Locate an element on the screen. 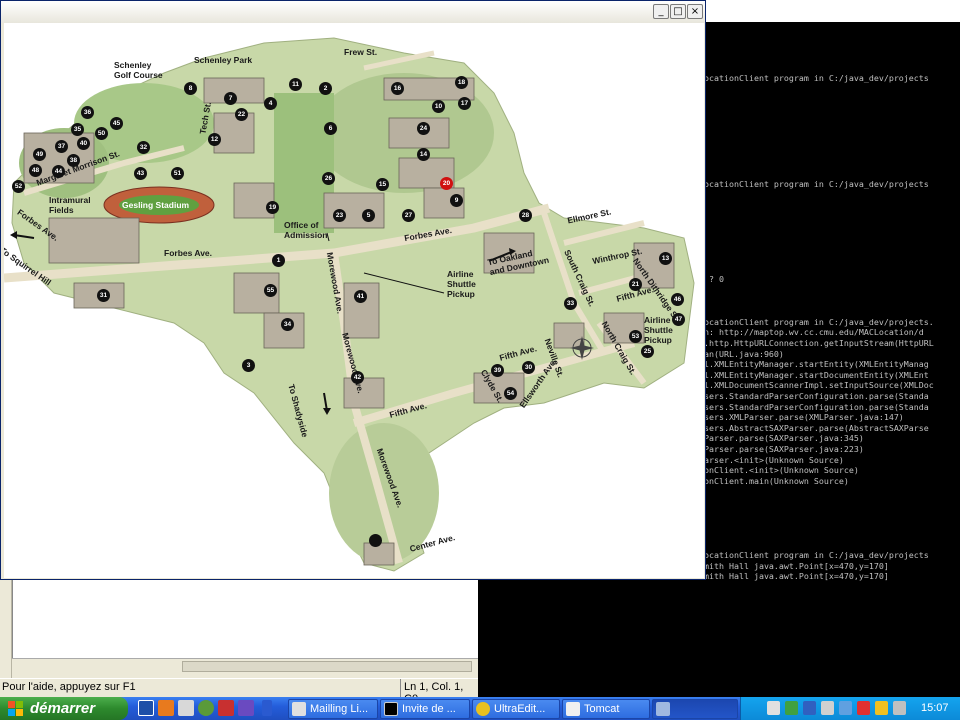 Image resolution: width=960 pixels, height=720 pixels. building-marker: 16 is located at coordinates (397, 88).